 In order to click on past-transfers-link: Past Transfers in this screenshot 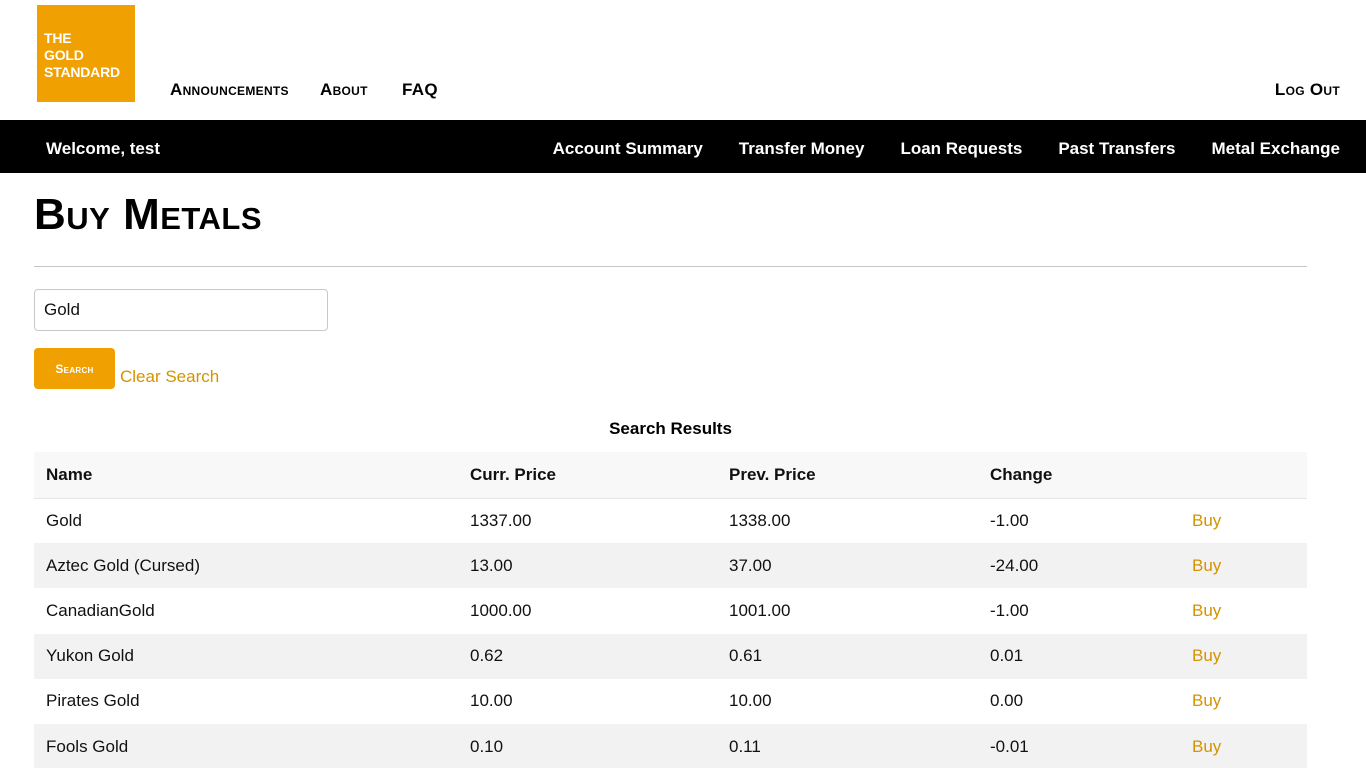, I will do `click(1116, 149)`.